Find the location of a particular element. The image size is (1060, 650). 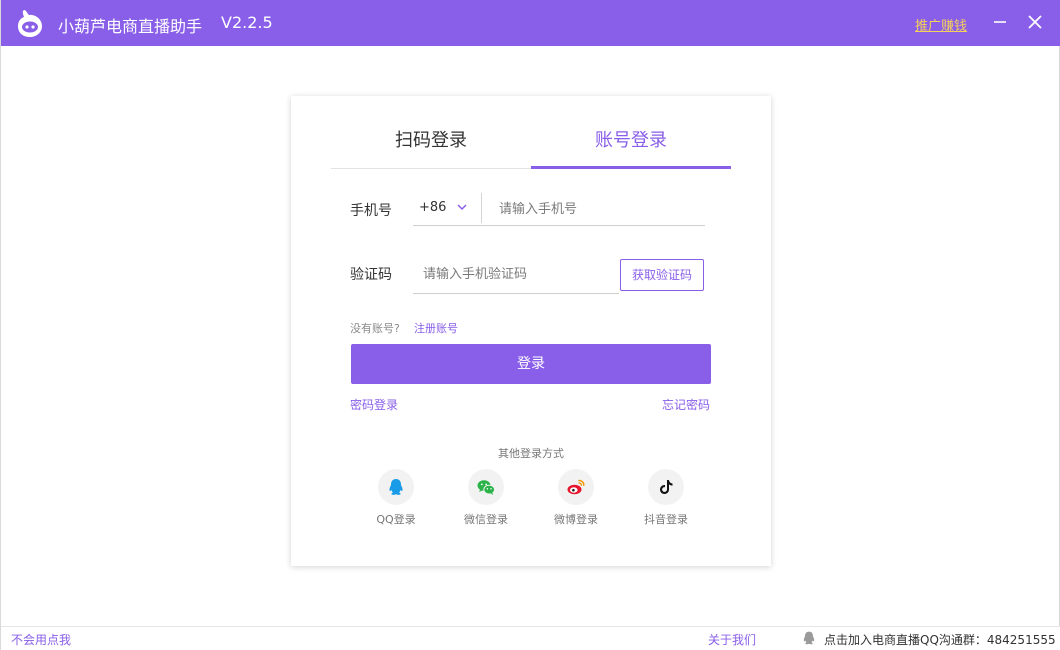

wechat-login-circle is located at coordinates (486, 487).